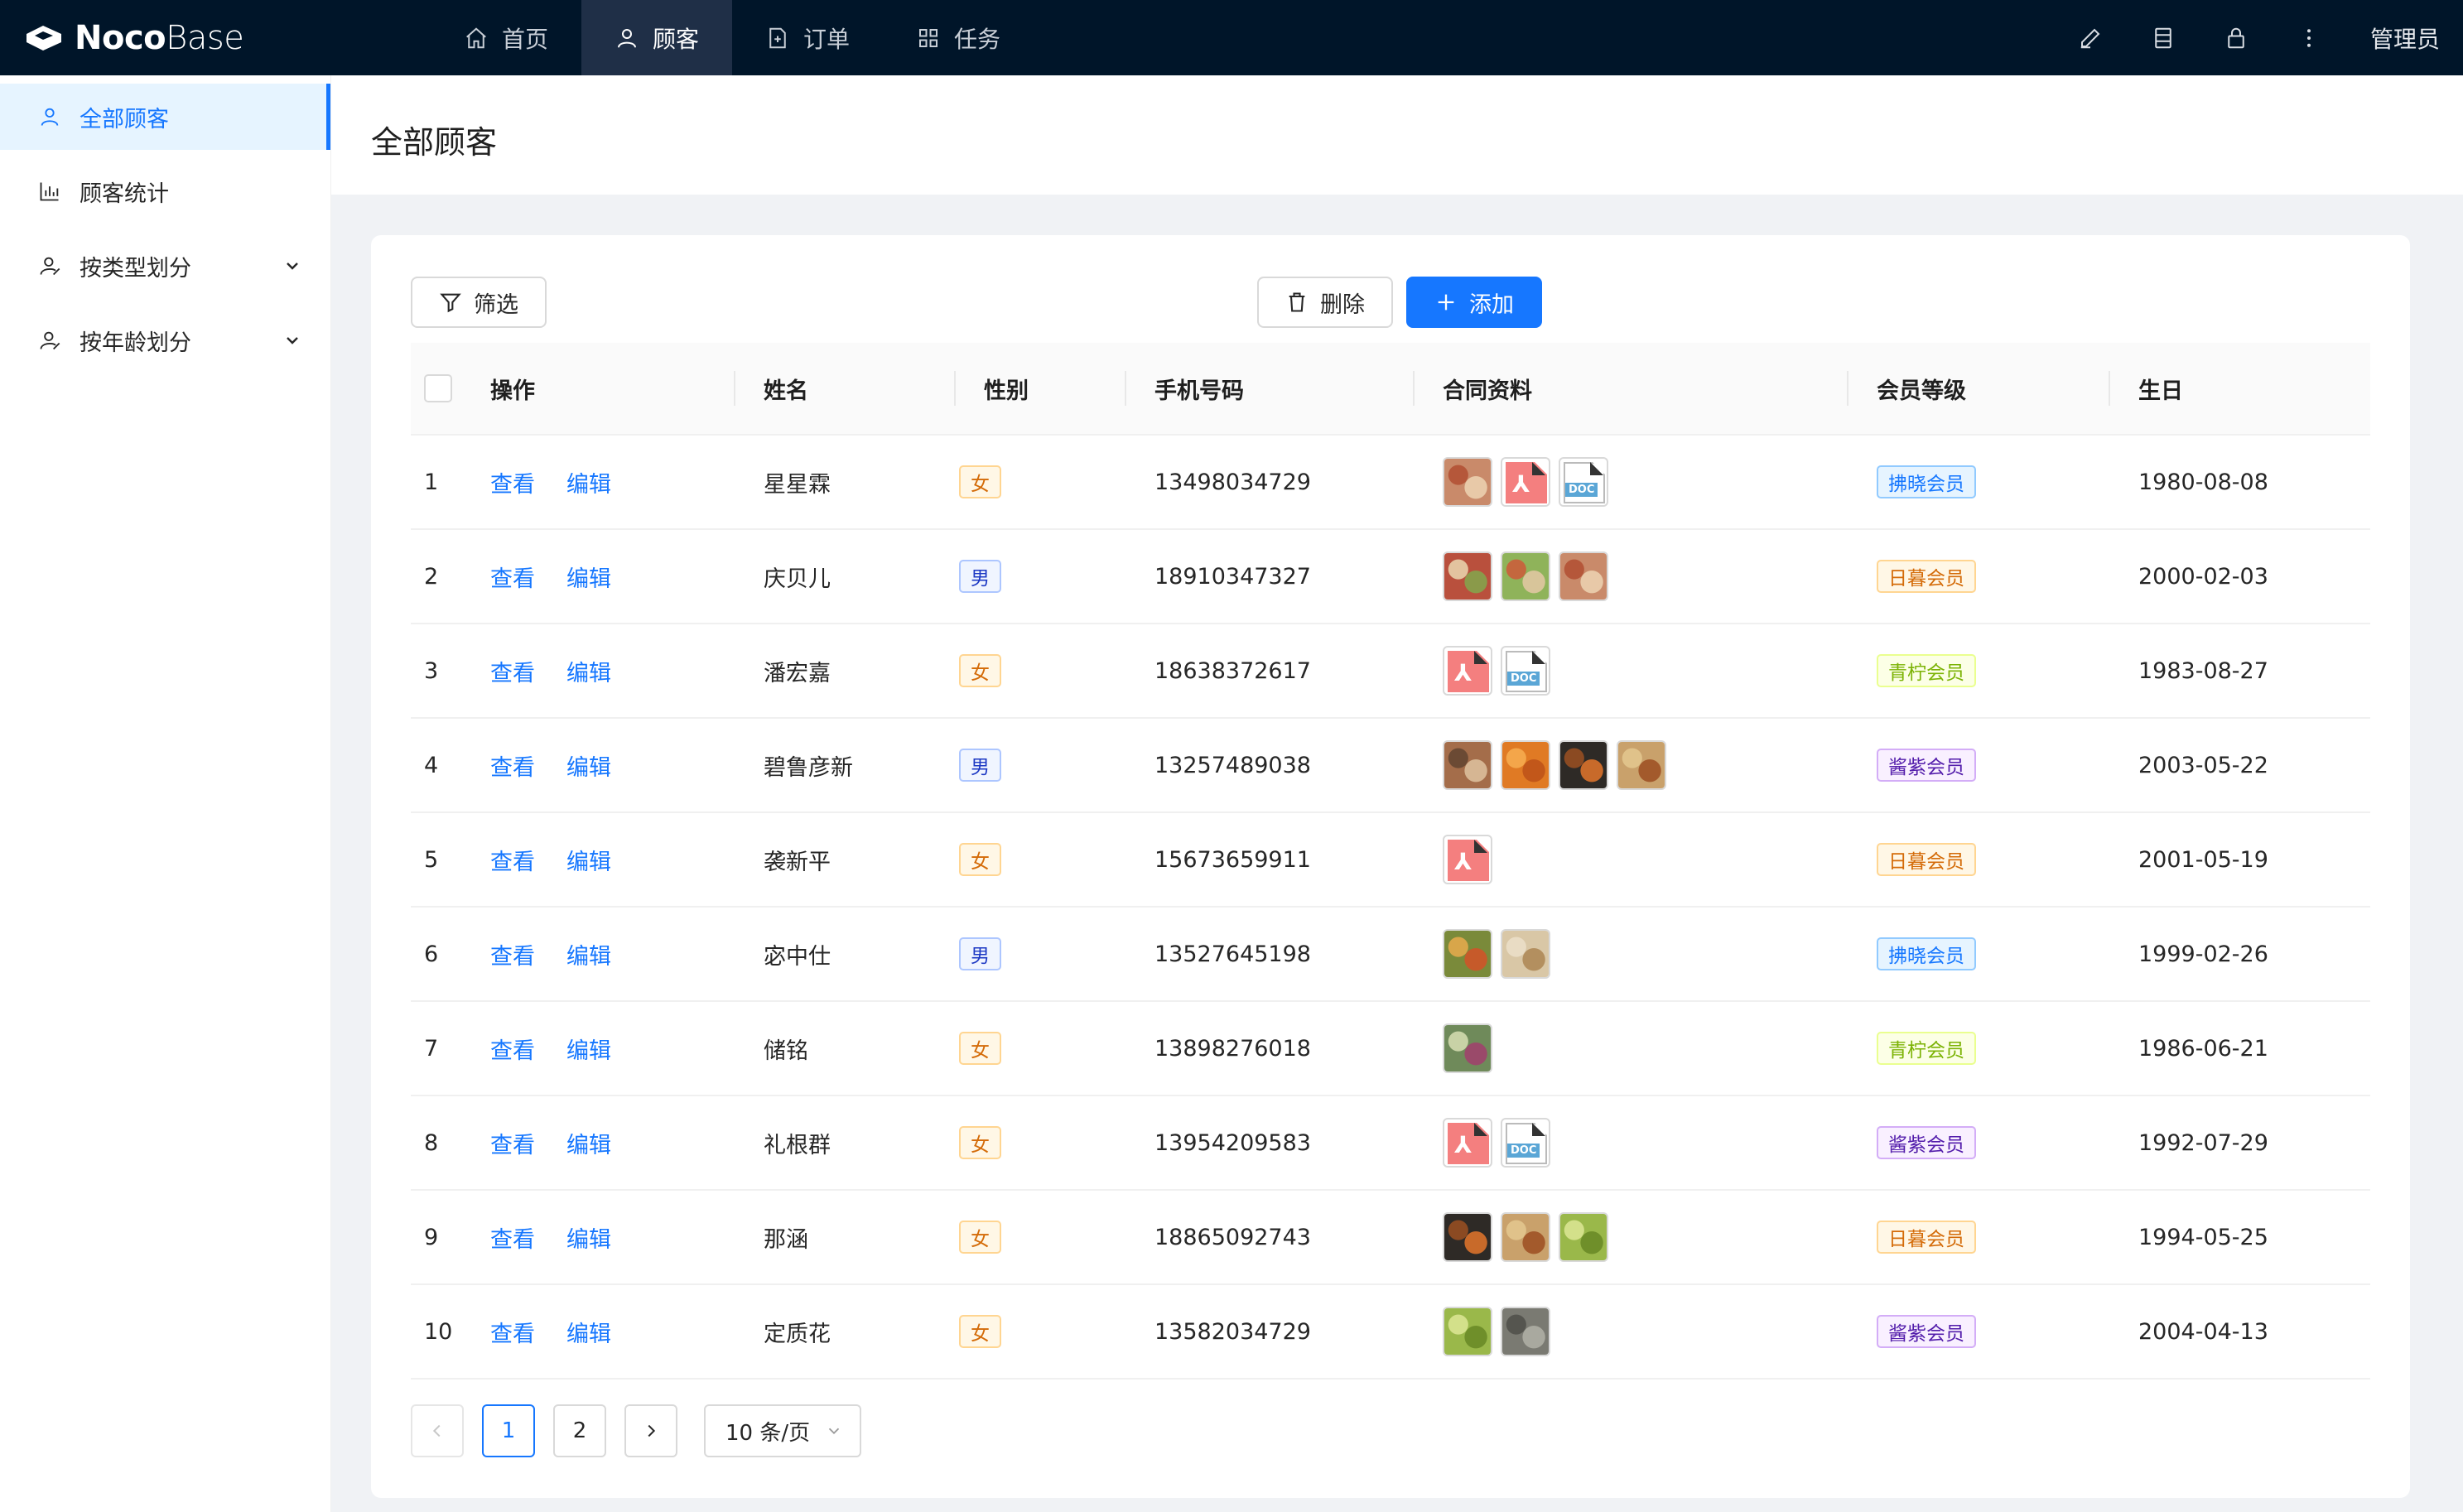 This screenshot has width=2463, height=1512. I want to click on nav-orders: 订单, so click(807, 37).